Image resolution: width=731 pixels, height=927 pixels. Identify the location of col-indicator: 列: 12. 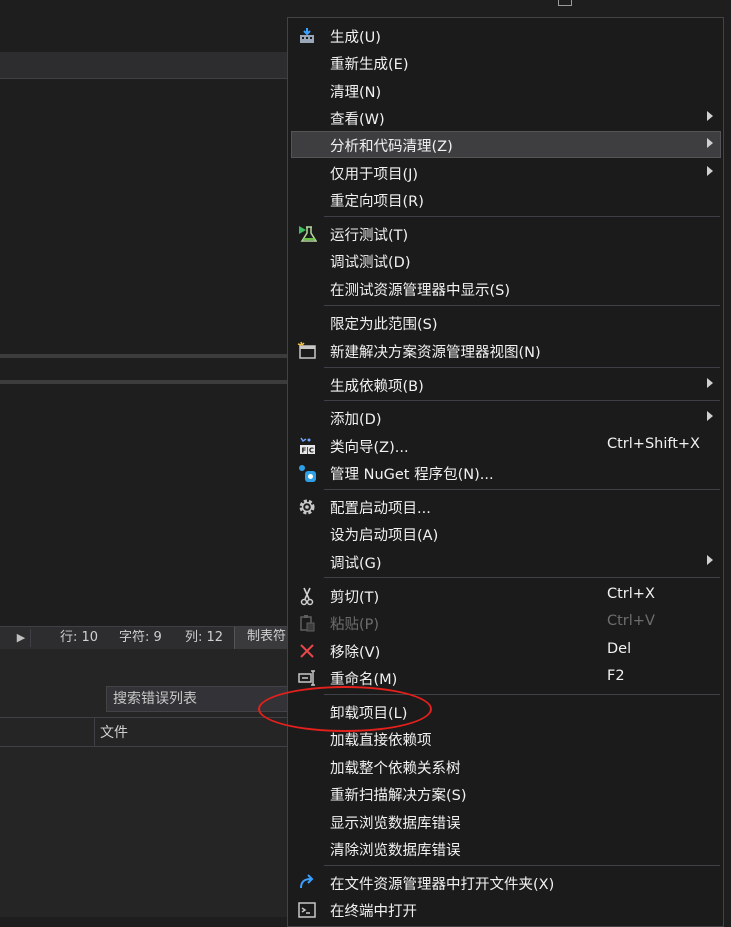
(204, 638).